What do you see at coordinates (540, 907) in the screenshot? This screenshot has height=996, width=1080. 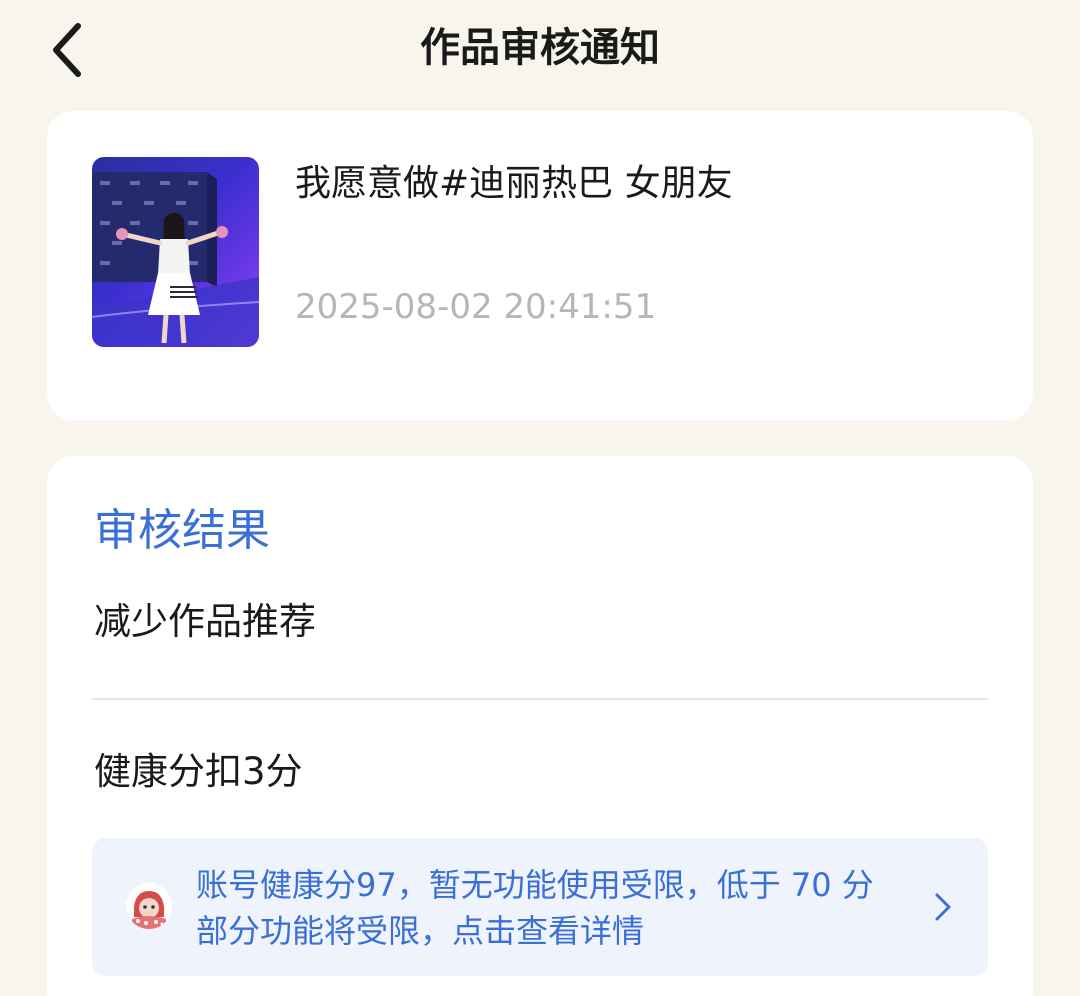 I see `health-score-notice: 账号健康分97，暂无功能使用受限，低于 70 分 部分功能将受限，点击查看详情` at bounding box center [540, 907].